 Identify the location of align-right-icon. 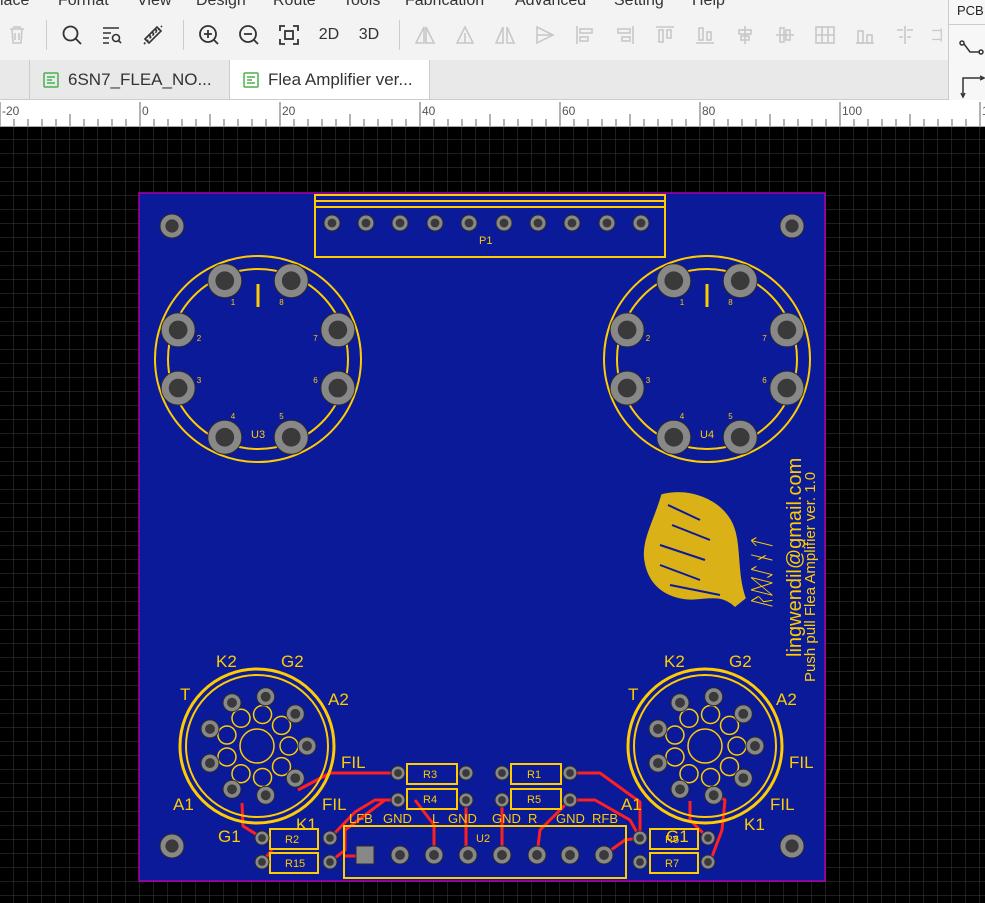
(625, 35).